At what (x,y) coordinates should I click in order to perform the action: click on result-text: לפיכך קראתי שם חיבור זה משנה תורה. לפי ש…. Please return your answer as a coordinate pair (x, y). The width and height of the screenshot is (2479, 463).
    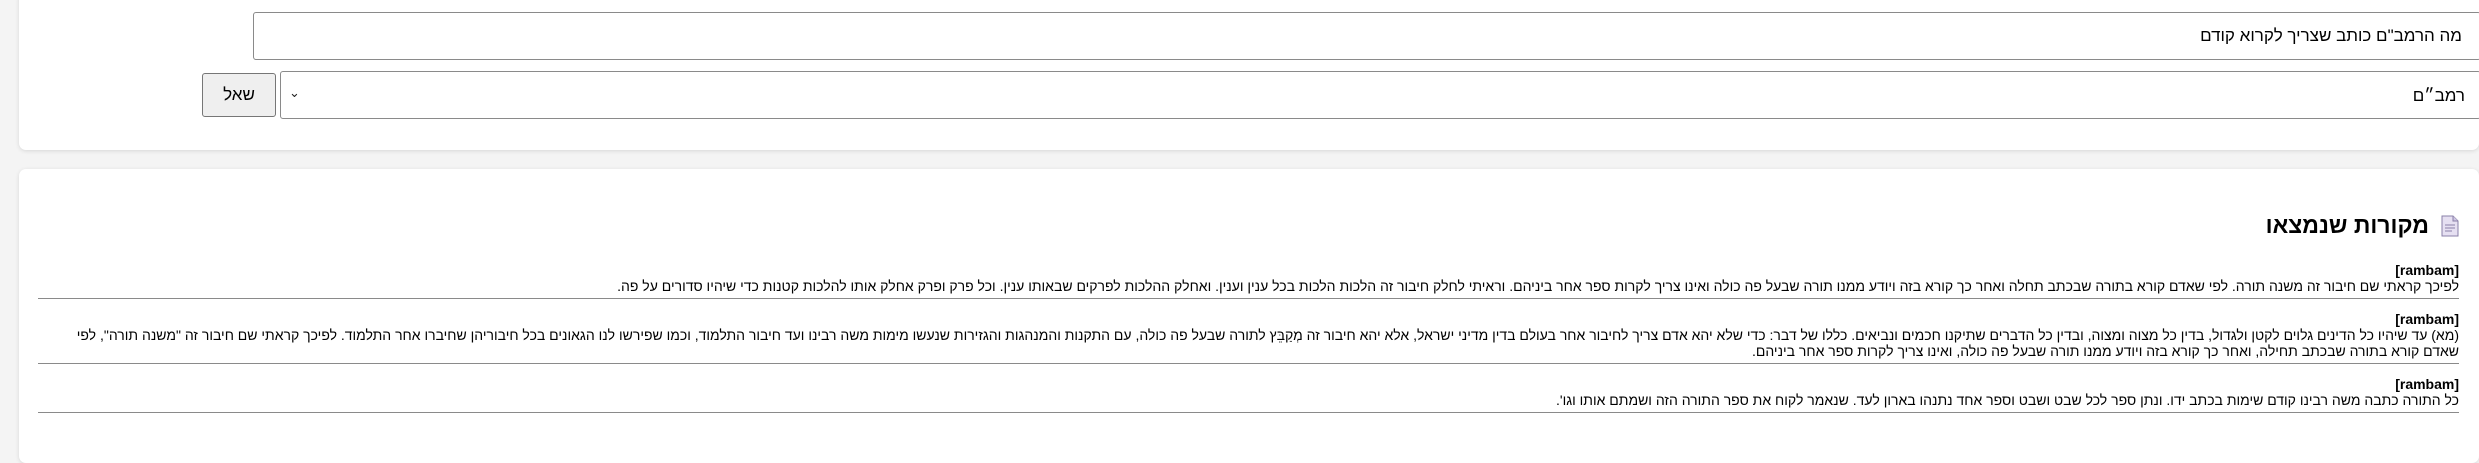
    Looking at the image, I should click on (1538, 286).